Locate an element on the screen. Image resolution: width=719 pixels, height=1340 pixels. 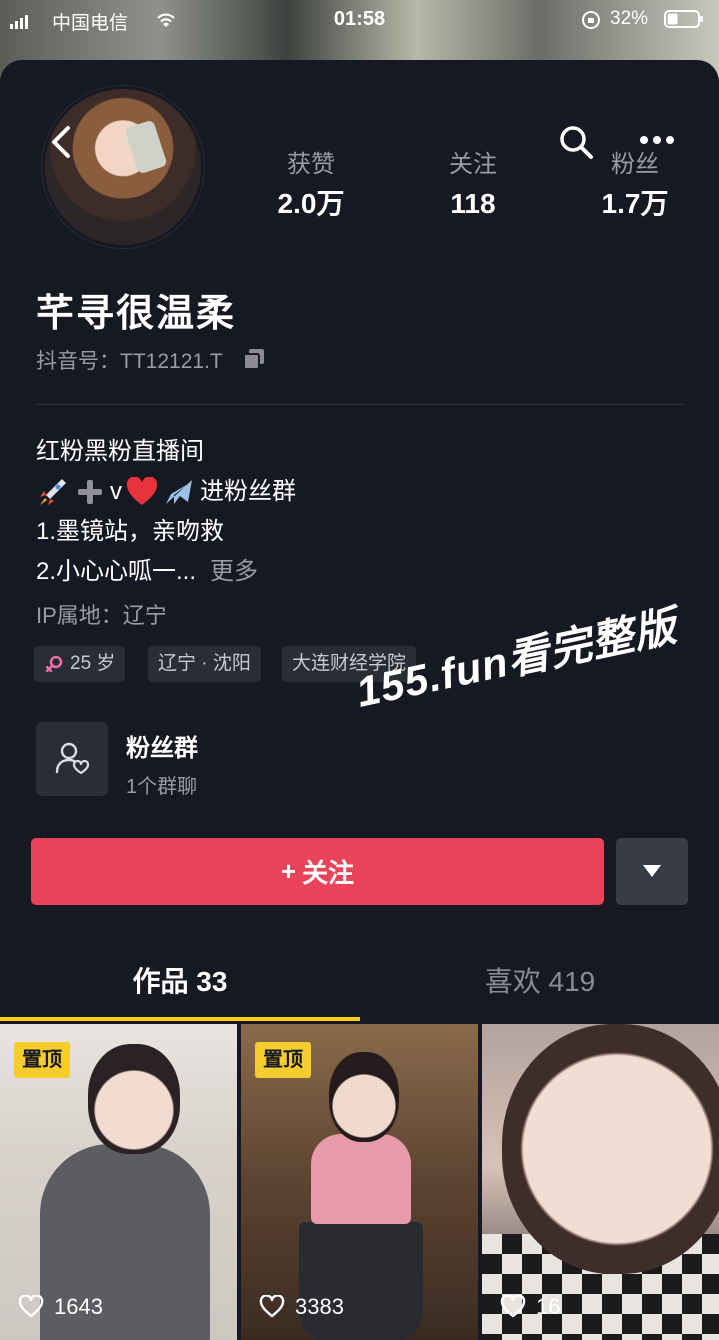
avatar is located at coordinates (123, 167).